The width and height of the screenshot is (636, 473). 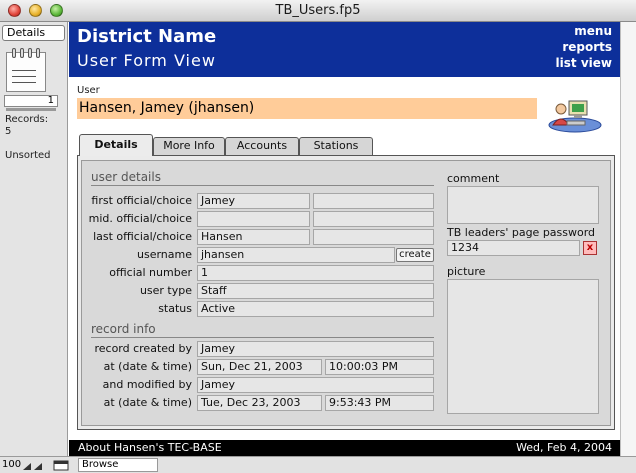 I want to click on created-by-label: record created by, so click(x=143, y=348).